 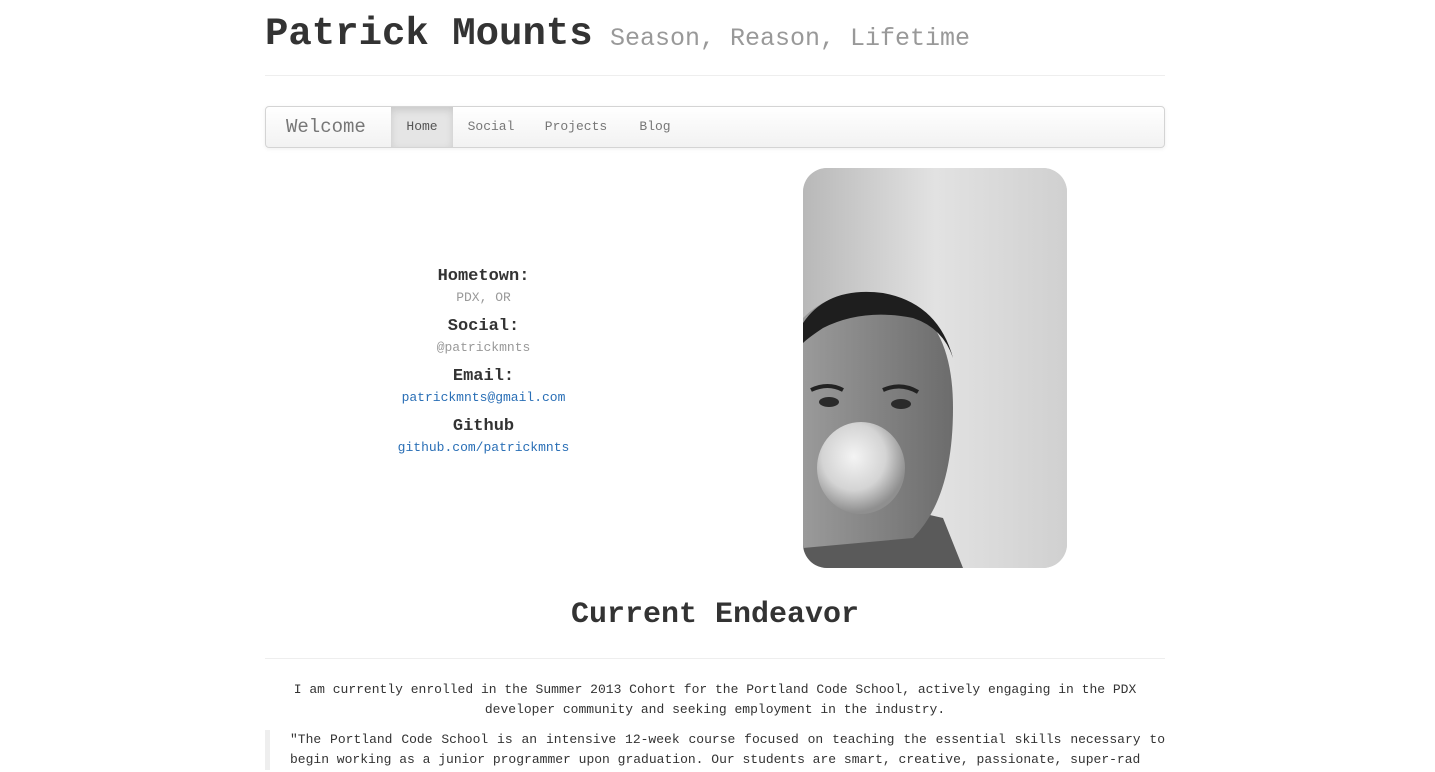 I want to click on profile-photo-illustration, so click(x=935, y=368).